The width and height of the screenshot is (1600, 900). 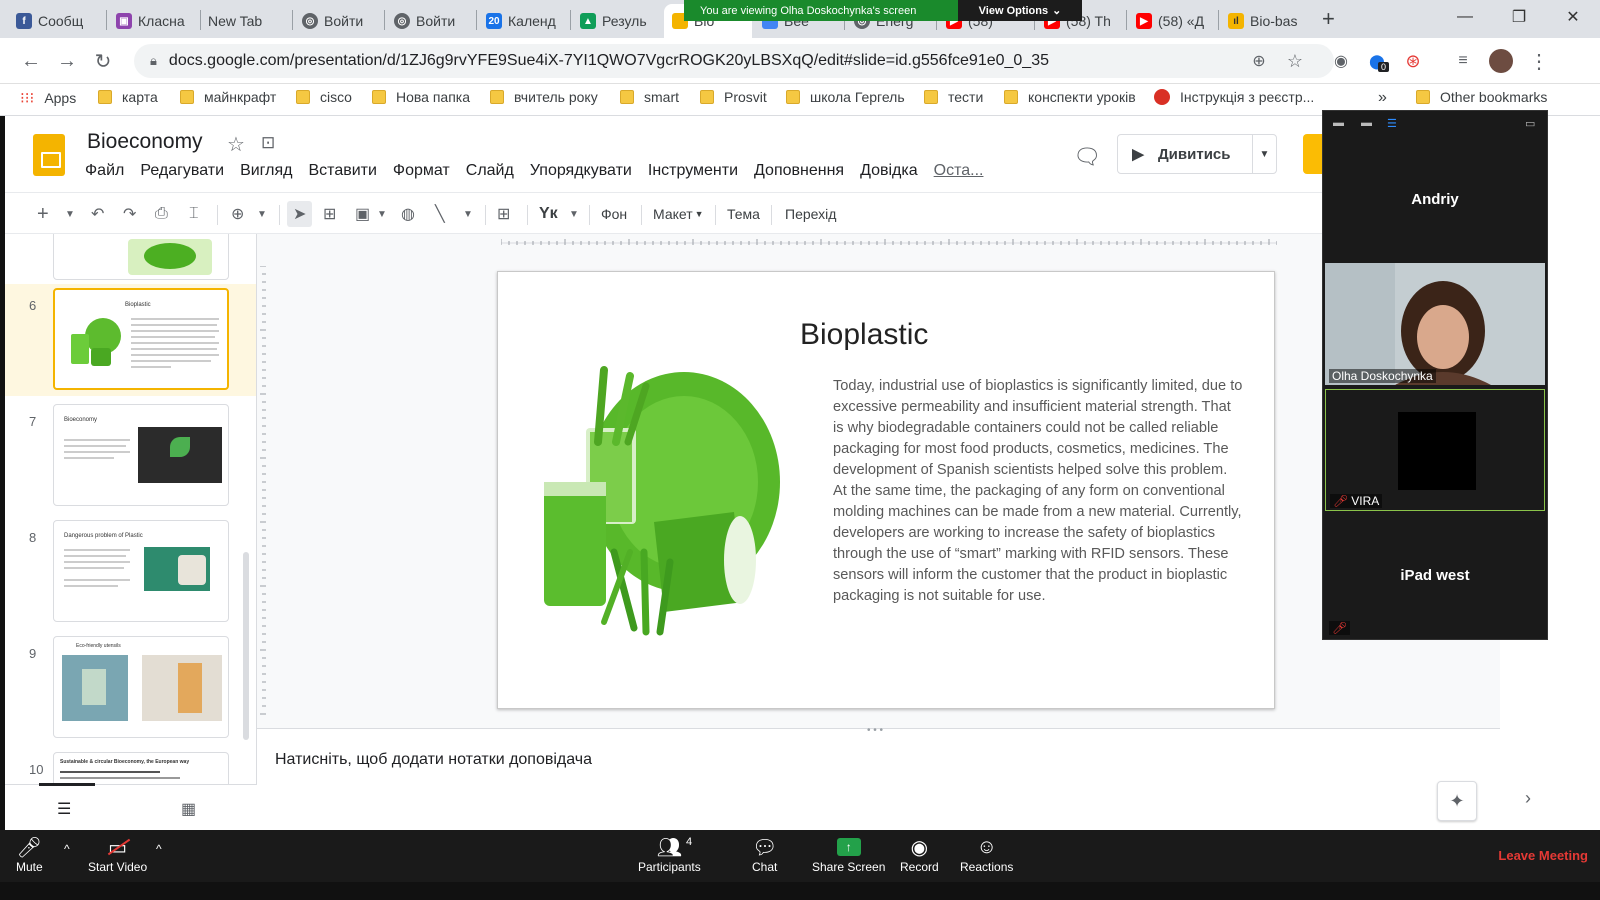 I want to click on menu-arrange: Упорядкувати, so click(x=581, y=171).